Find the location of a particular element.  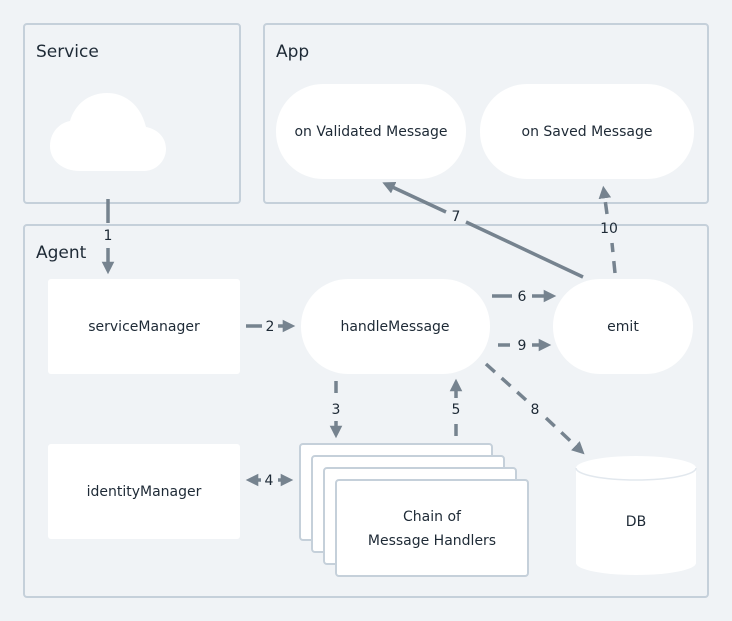

service-manager-node: serviceManager is located at coordinates (144, 326).